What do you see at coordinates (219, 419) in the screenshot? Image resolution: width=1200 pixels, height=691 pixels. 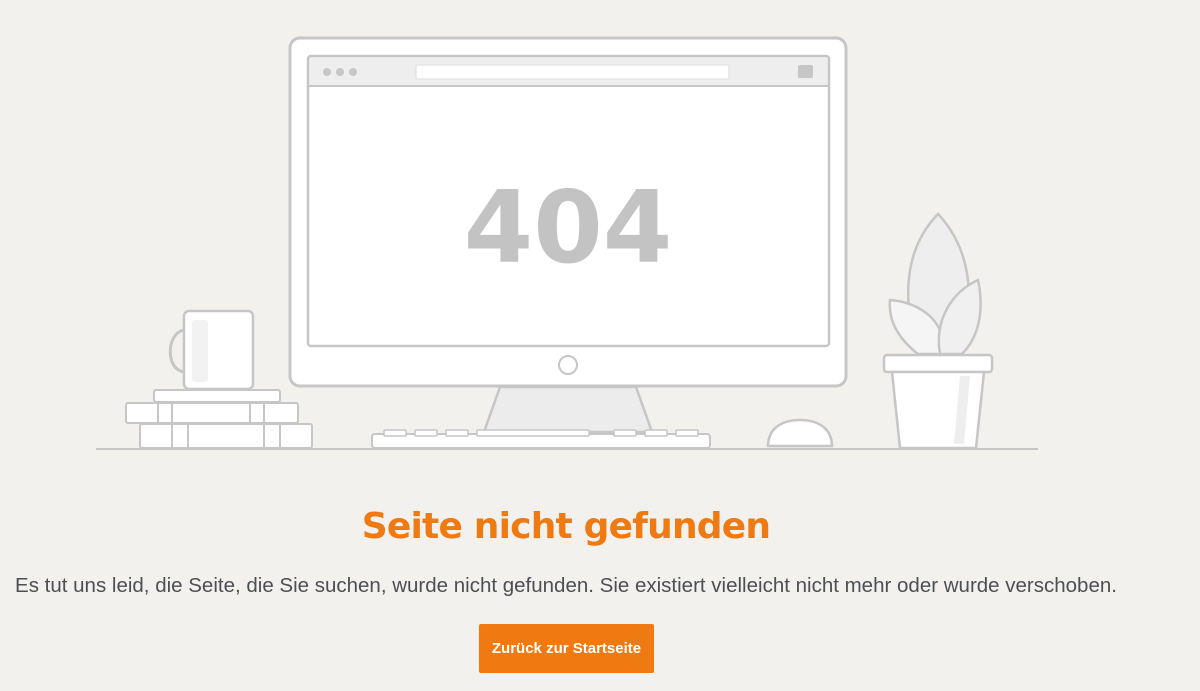 I see `book-stack-icon` at bounding box center [219, 419].